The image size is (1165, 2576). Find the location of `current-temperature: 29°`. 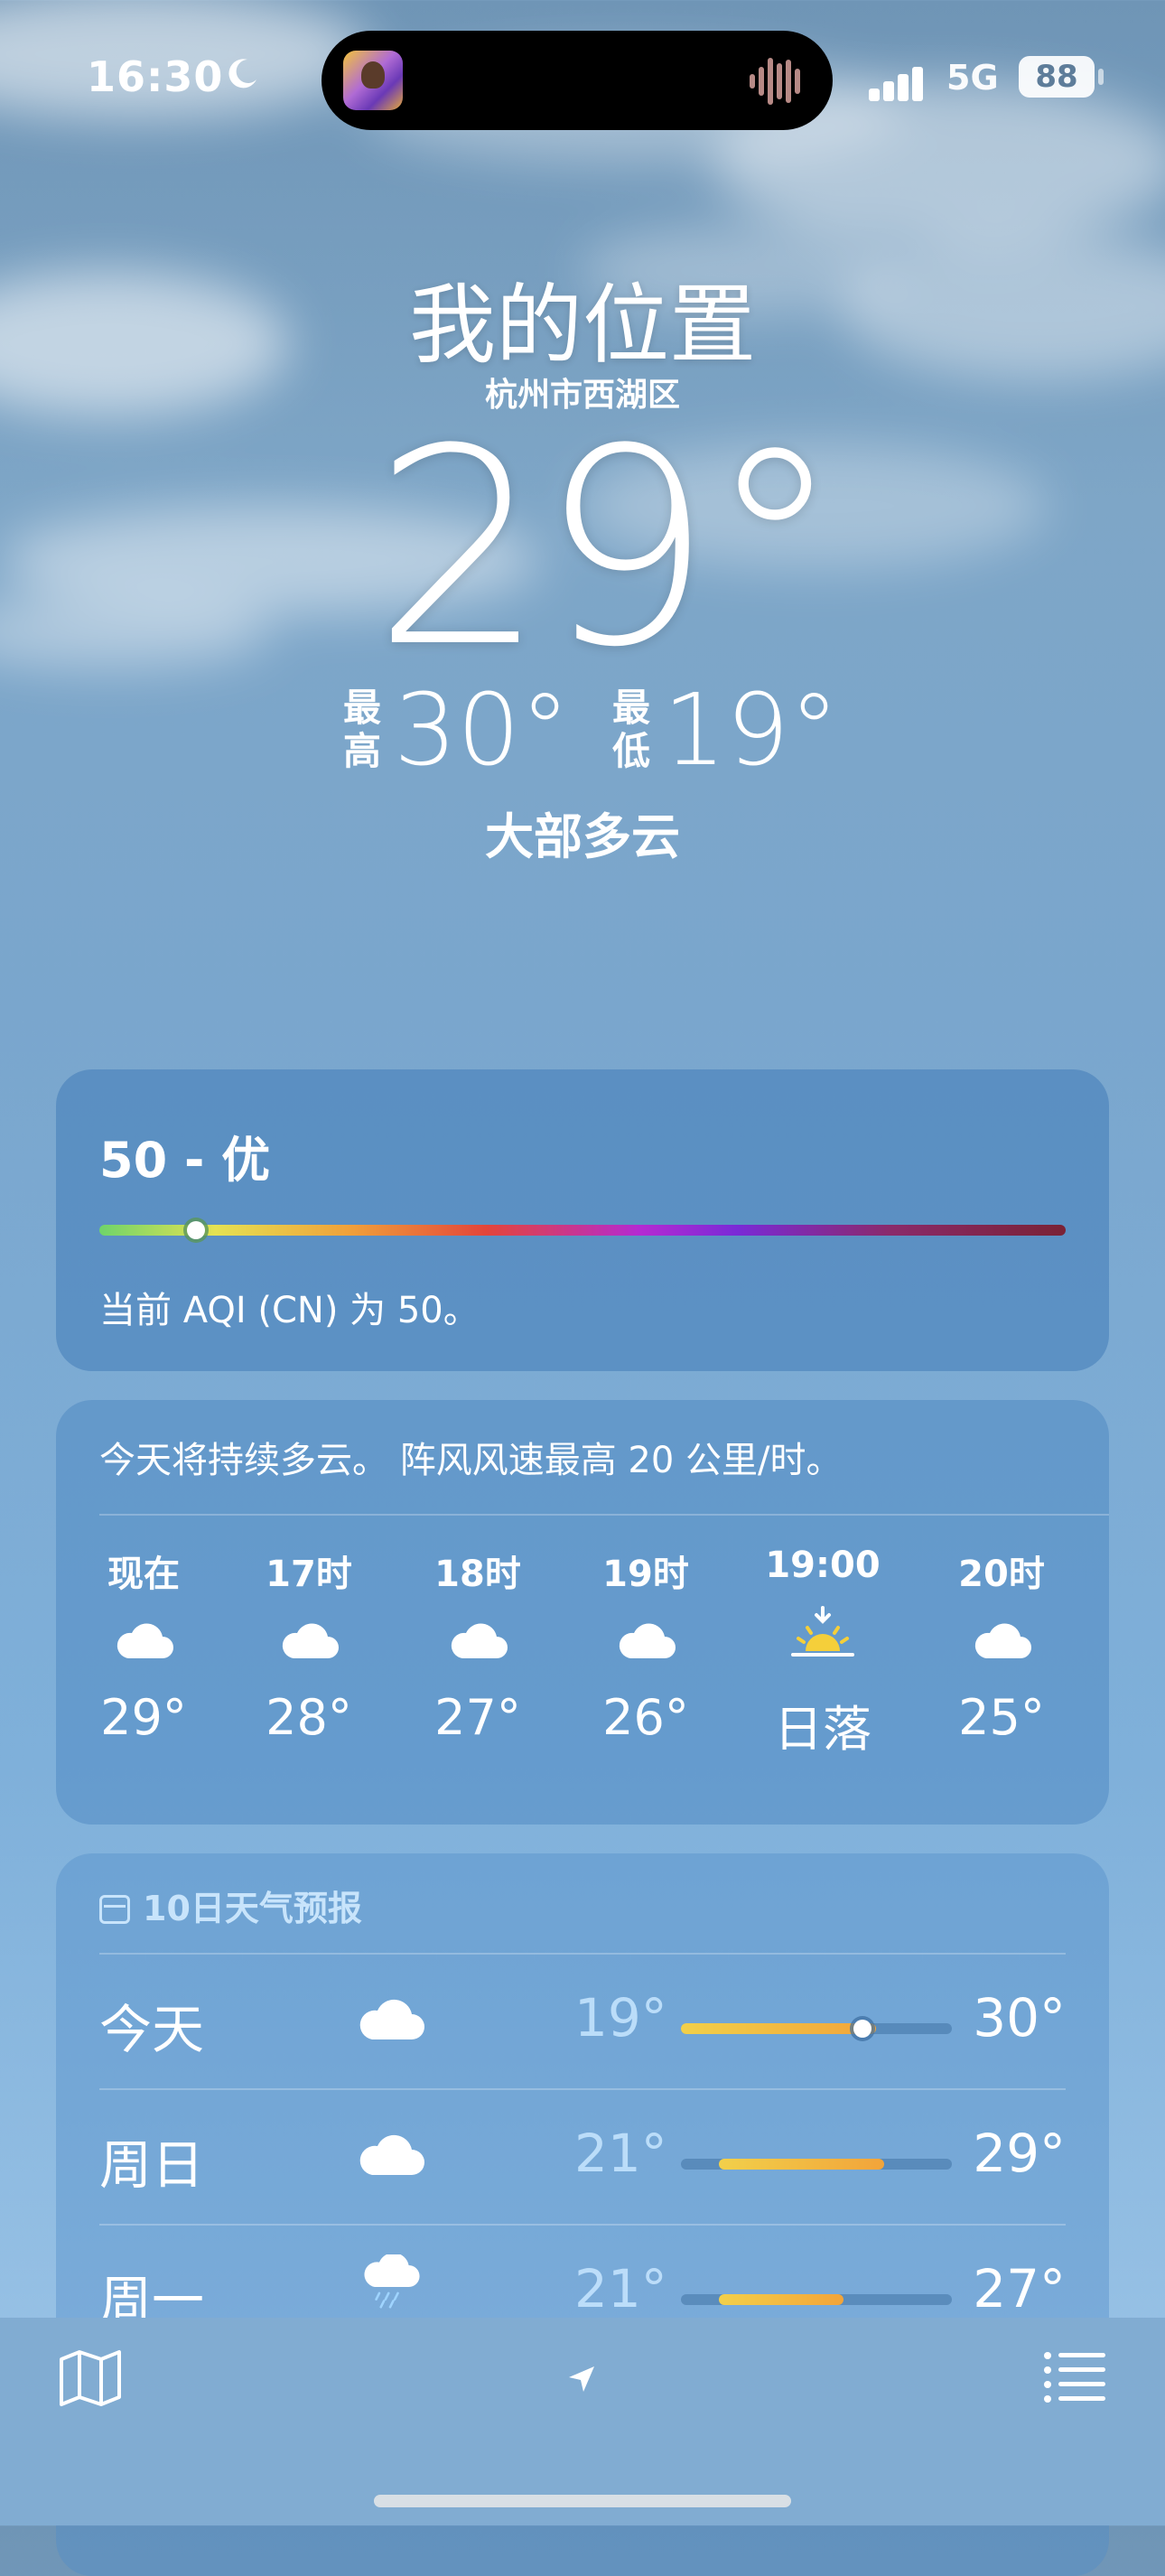

current-temperature: 29° is located at coordinates (608, 549).